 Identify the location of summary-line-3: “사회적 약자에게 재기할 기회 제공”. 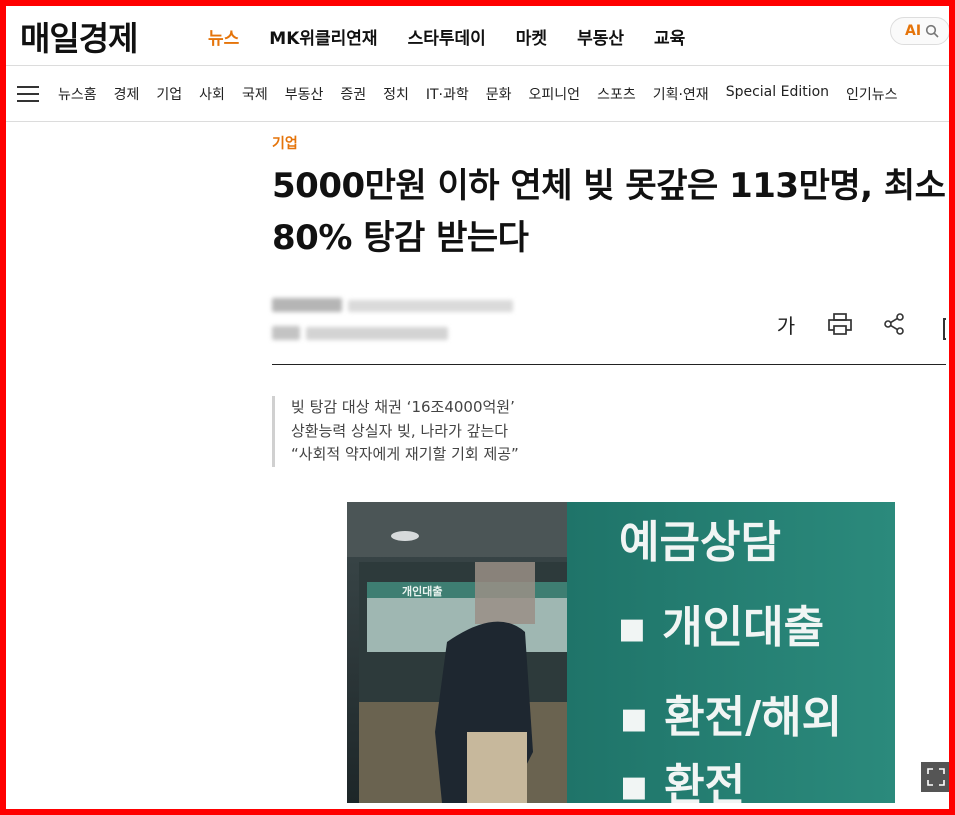
(405, 454).